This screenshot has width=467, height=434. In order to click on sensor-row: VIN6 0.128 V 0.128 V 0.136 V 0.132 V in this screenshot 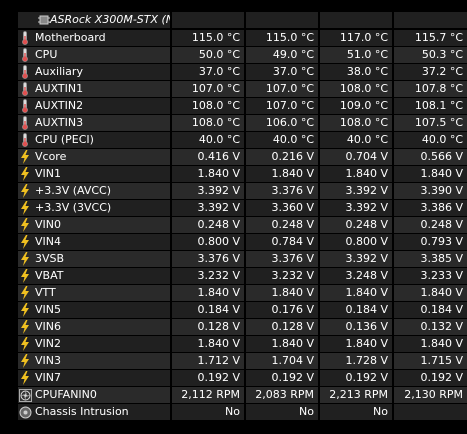, I will do `click(233, 327)`.